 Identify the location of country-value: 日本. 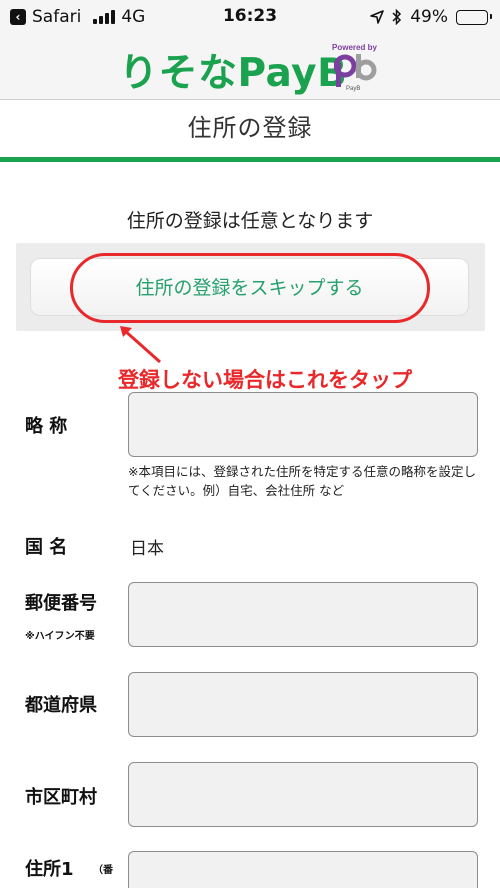
(147, 549).